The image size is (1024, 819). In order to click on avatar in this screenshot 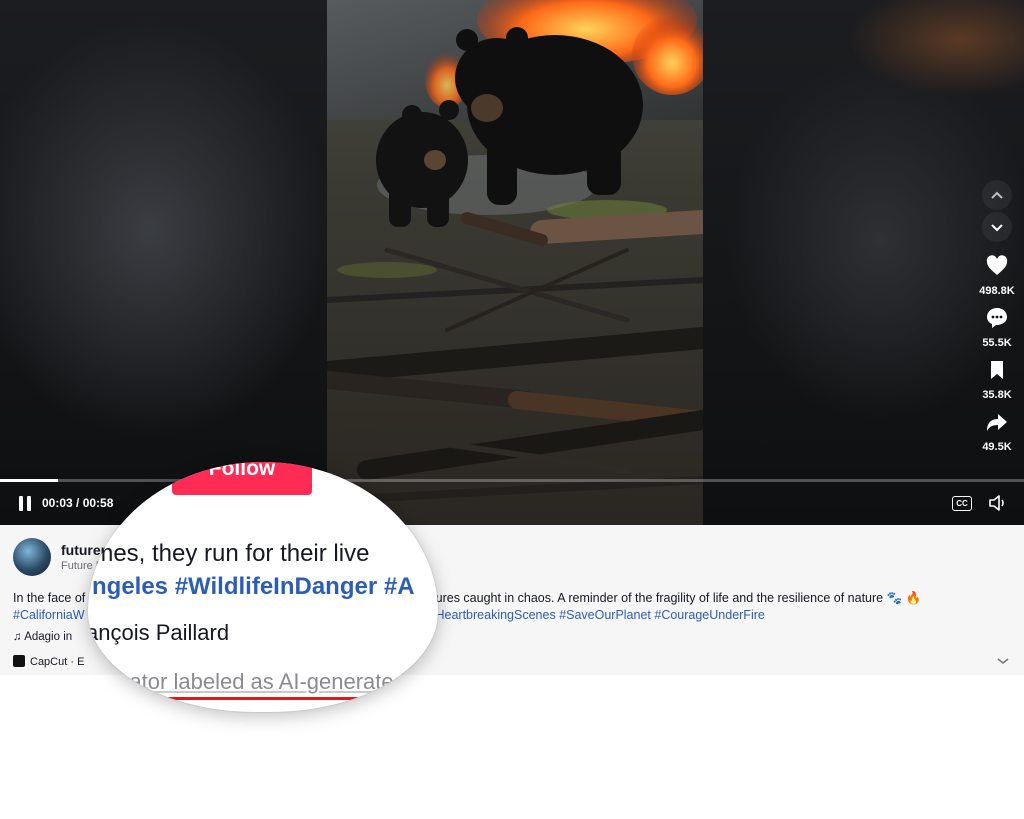, I will do `click(32, 557)`.